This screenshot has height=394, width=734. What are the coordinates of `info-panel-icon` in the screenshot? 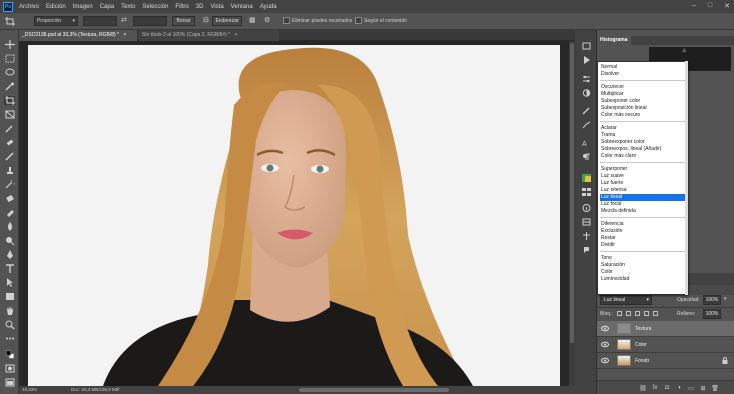 It's located at (586, 208).